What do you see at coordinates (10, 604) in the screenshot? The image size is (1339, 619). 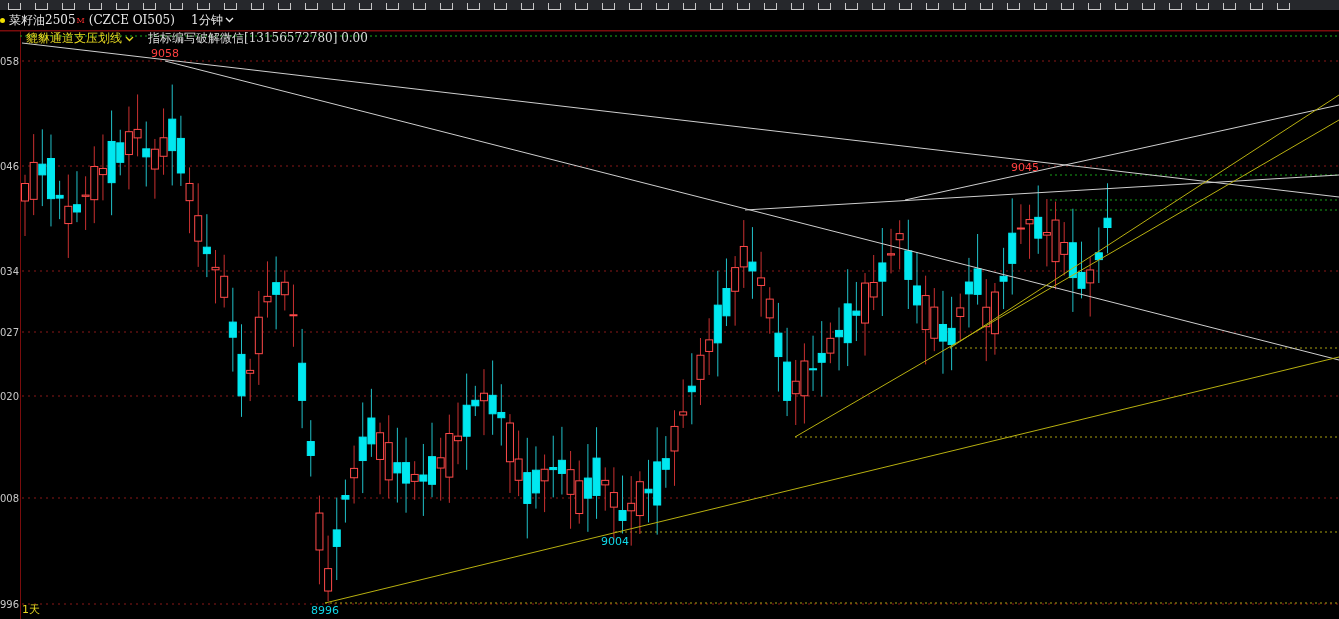 I see `axis-label: 996` at bounding box center [10, 604].